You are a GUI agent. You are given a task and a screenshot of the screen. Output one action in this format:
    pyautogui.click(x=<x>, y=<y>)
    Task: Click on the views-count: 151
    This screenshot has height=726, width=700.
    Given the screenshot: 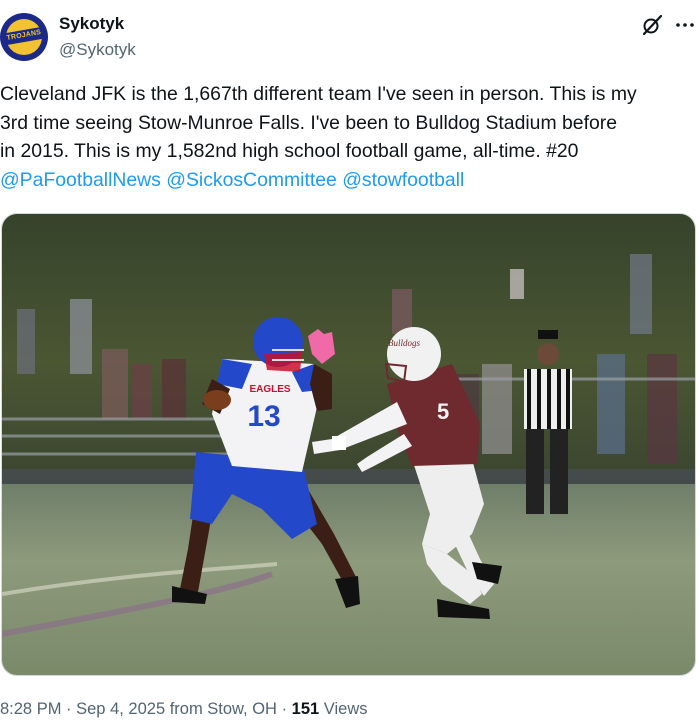 What is the action you would take?
    pyautogui.click(x=305, y=709)
    